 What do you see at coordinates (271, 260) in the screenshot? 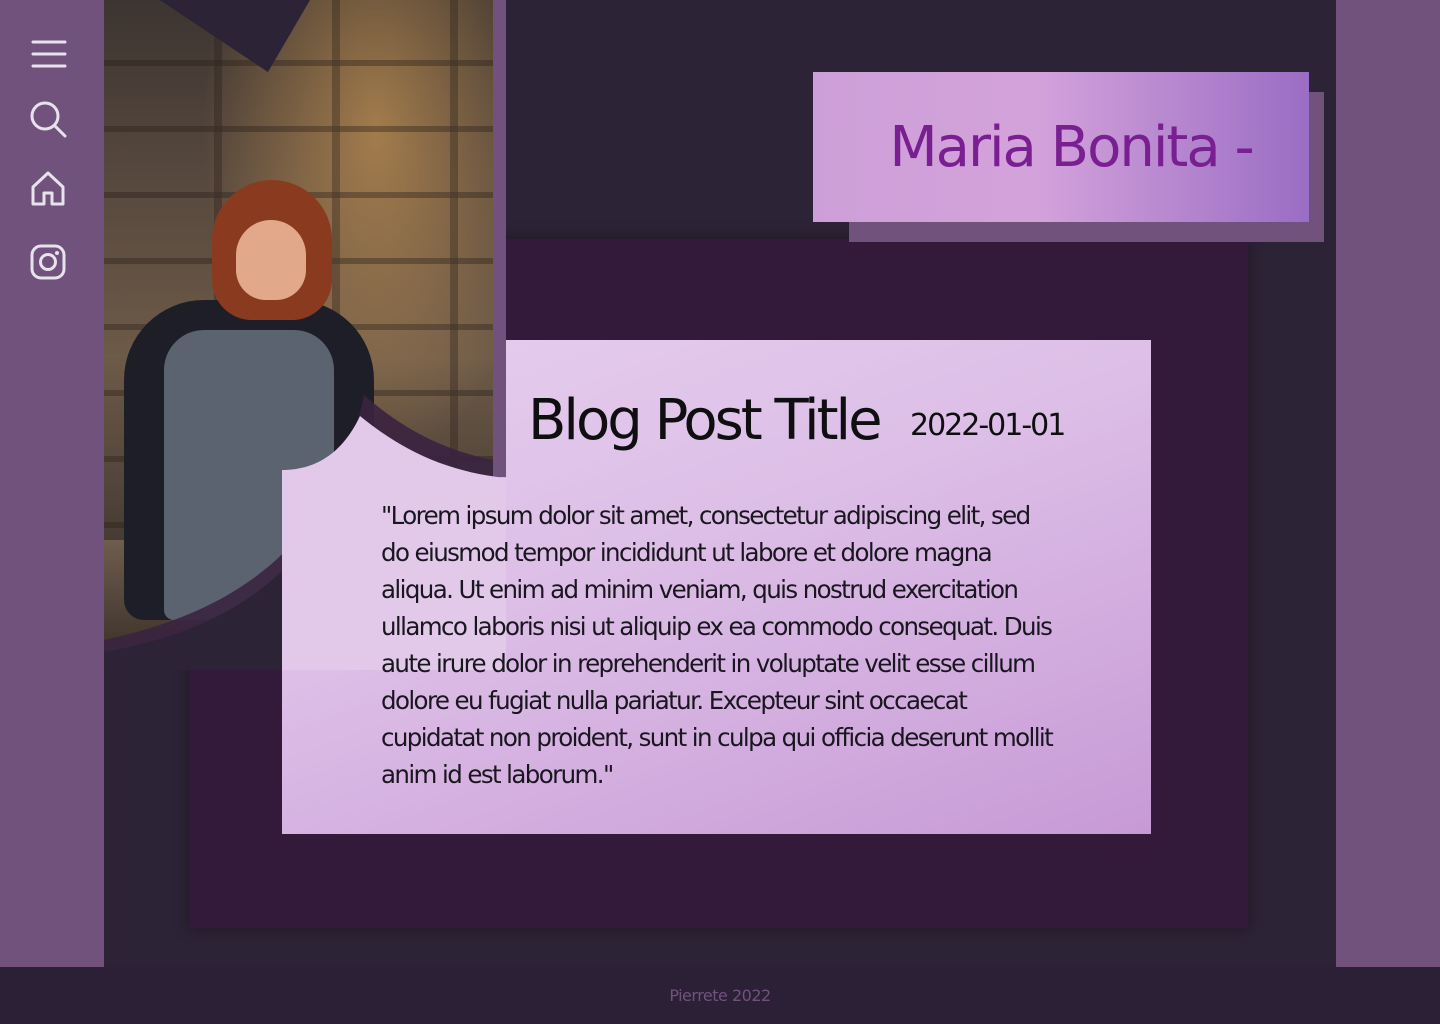
I see `photo-person-face` at bounding box center [271, 260].